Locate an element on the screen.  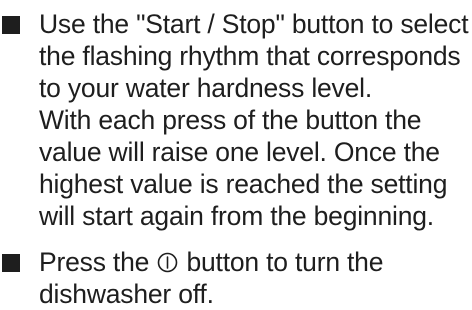
instruction-text-before-icon: Press the is located at coordinates (94, 262).